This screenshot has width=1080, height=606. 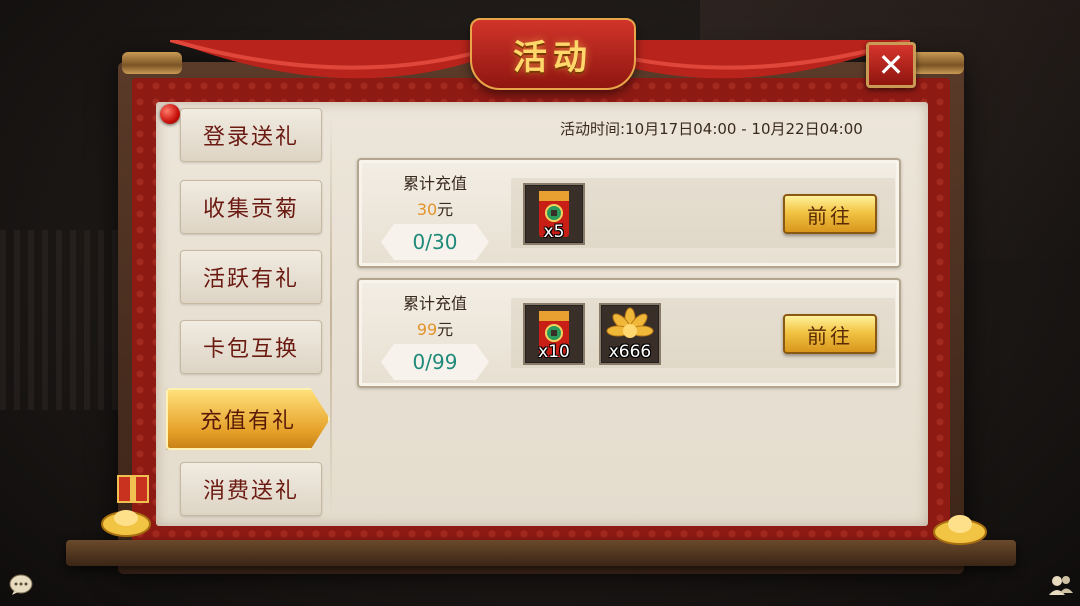 I want to click on reward-amount: 99元, so click(x=435, y=328).